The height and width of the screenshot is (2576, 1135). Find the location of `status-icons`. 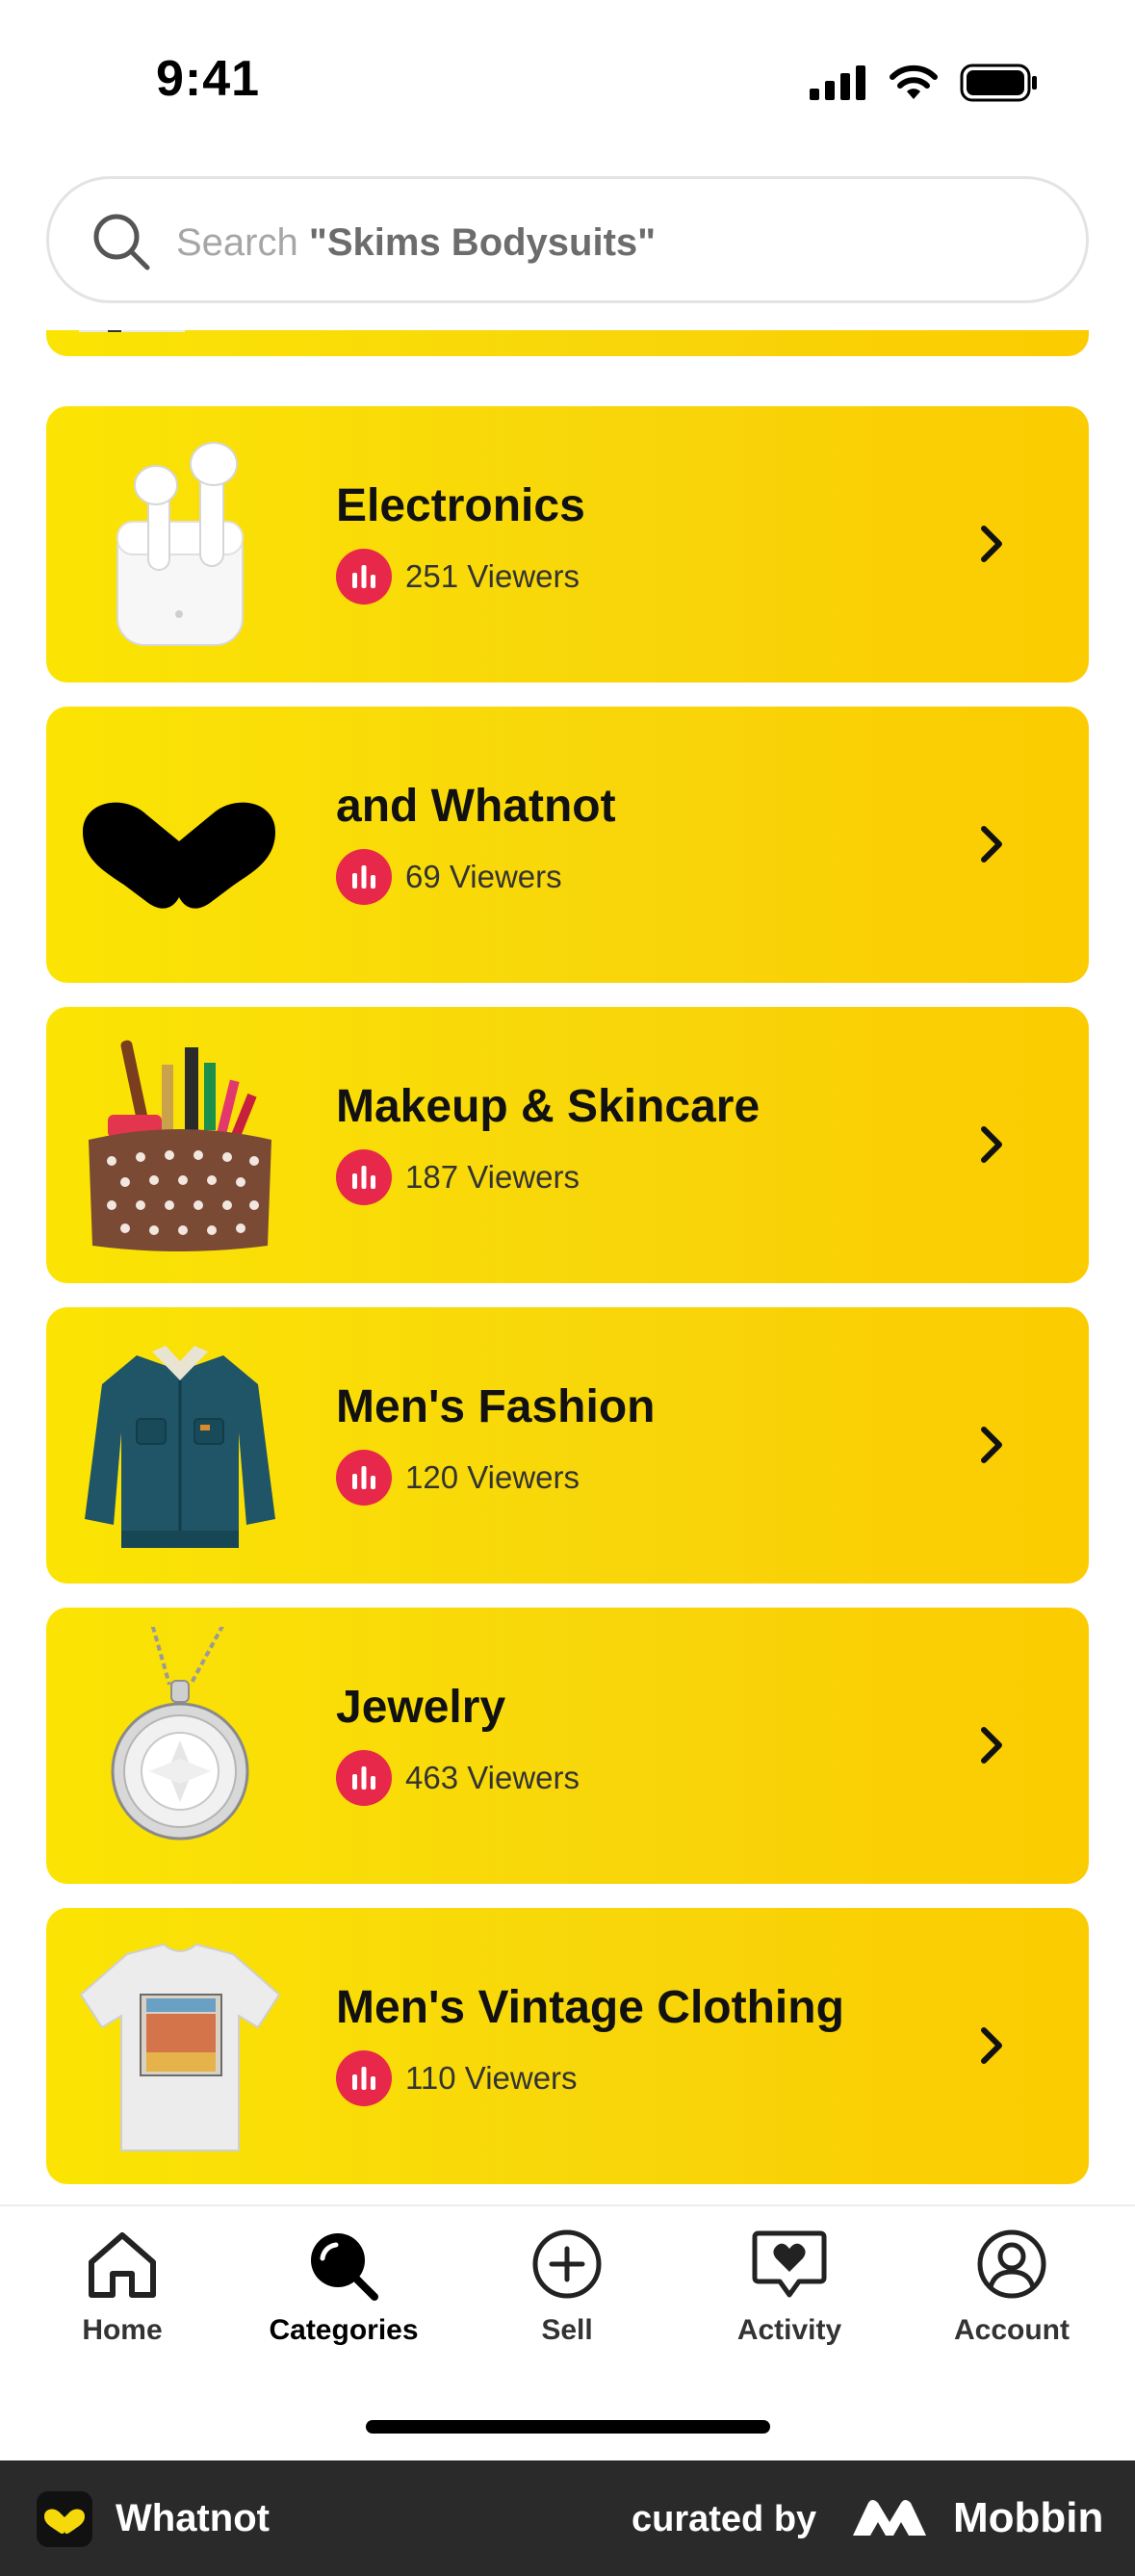

status-icons is located at coordinates (924, 83).